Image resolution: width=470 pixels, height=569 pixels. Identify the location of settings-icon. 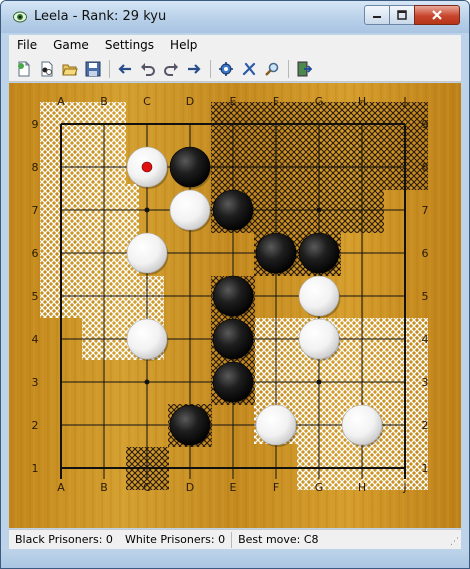
(226, 68).